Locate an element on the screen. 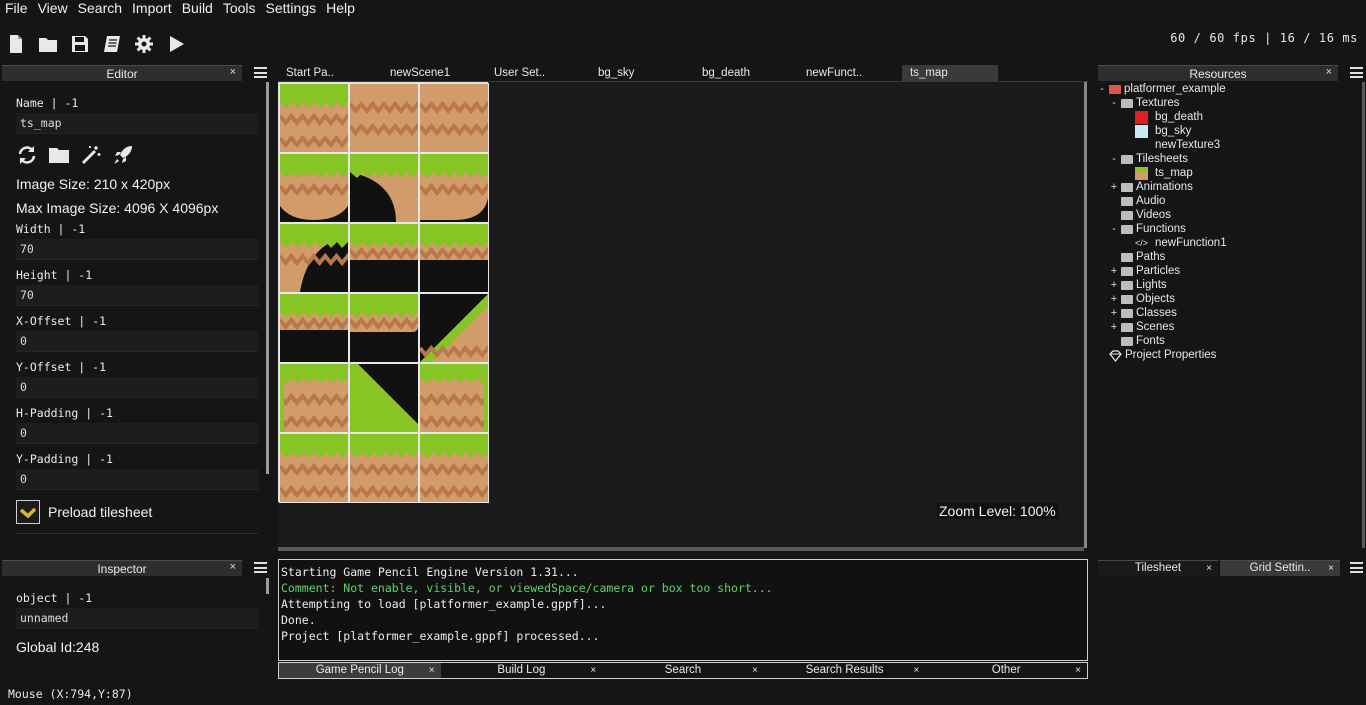 Image resolution: width=1366 pixels, height=705 pixels. tree-node: + Particles is located at coordinates (1145, 271).